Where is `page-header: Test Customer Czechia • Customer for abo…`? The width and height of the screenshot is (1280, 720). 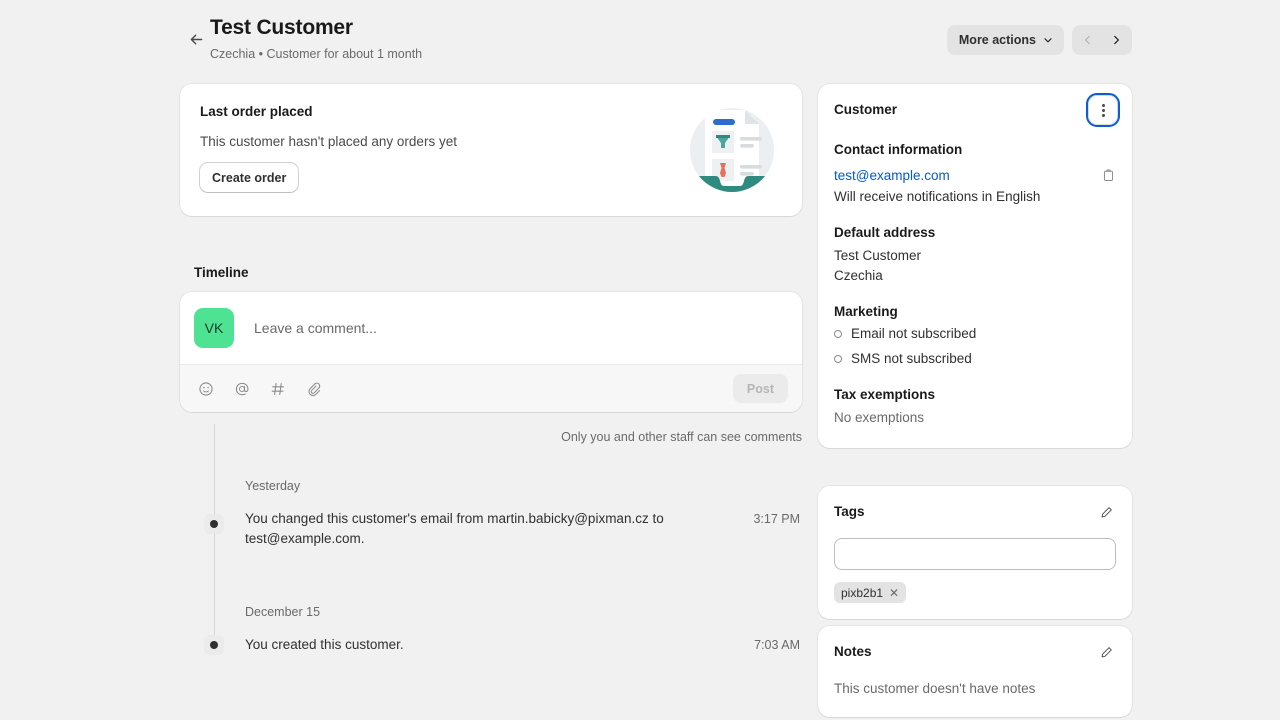
page-header: Test Customer Czechia • Customer for abo… is located at coordinates (656, 40).